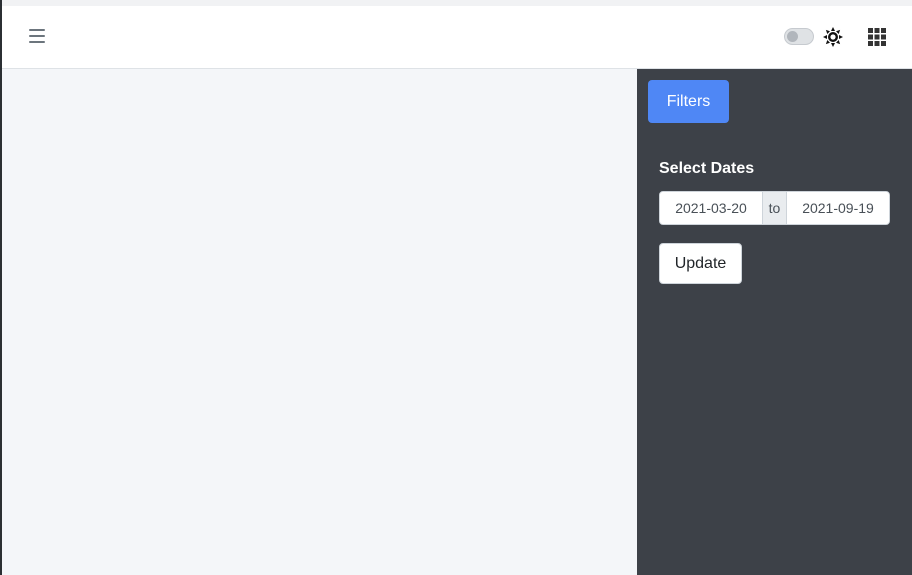 This screenshot has width=912, height=575. I want to click on filters-button: Filters, so click(688, 101).